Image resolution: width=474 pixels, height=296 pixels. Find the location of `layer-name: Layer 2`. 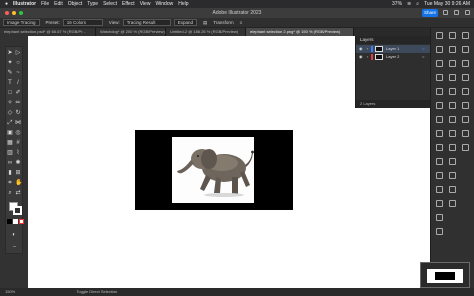

layer-name: Layer 2 is located at coordinates (392, 57).